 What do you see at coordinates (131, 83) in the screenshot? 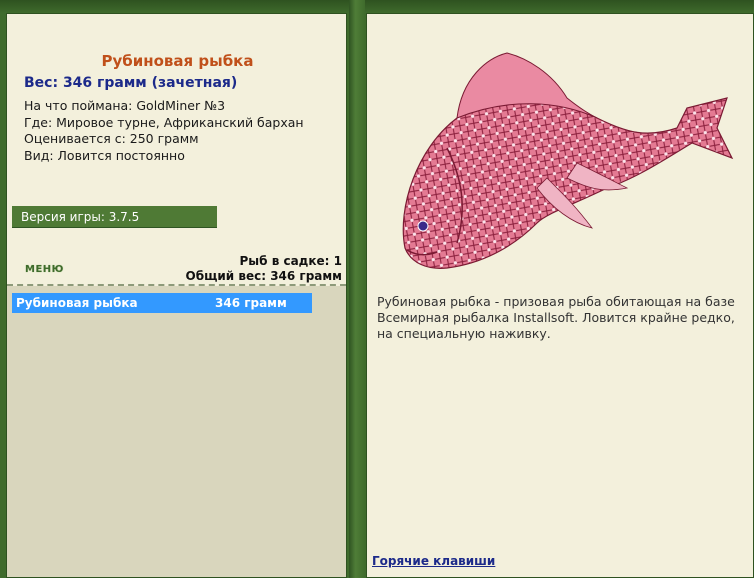
I see `fish-weight: Вес: 346 грамм (зачетная)` at bounding box center [131, 83].